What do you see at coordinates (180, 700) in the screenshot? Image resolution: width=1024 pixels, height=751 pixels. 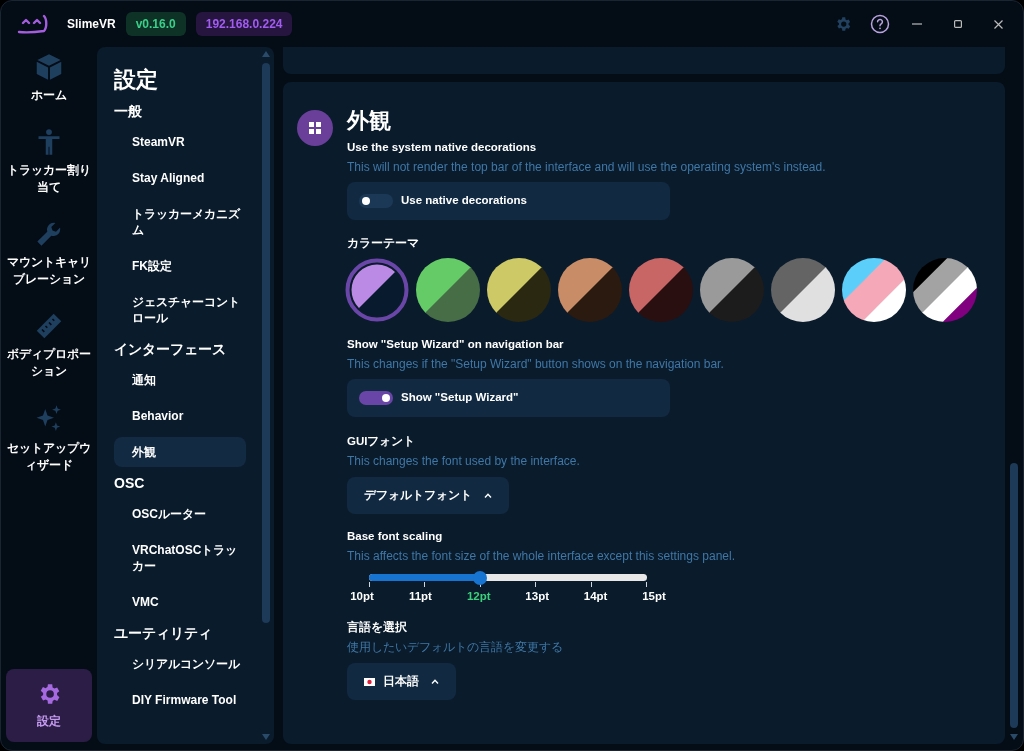 I see `settings-nav-item: DIY Firmware Tool` at bounding box center [180, 700].